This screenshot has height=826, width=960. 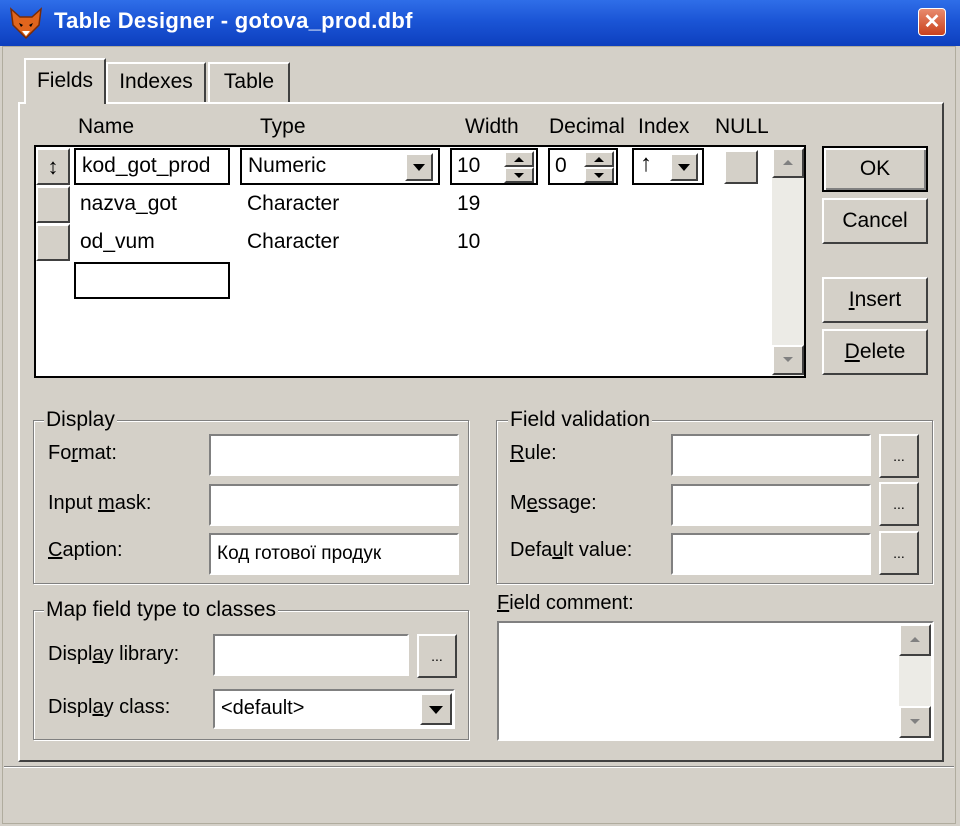 I want to click on index-ascending-icon: ↑, so click(x=646, y=163).